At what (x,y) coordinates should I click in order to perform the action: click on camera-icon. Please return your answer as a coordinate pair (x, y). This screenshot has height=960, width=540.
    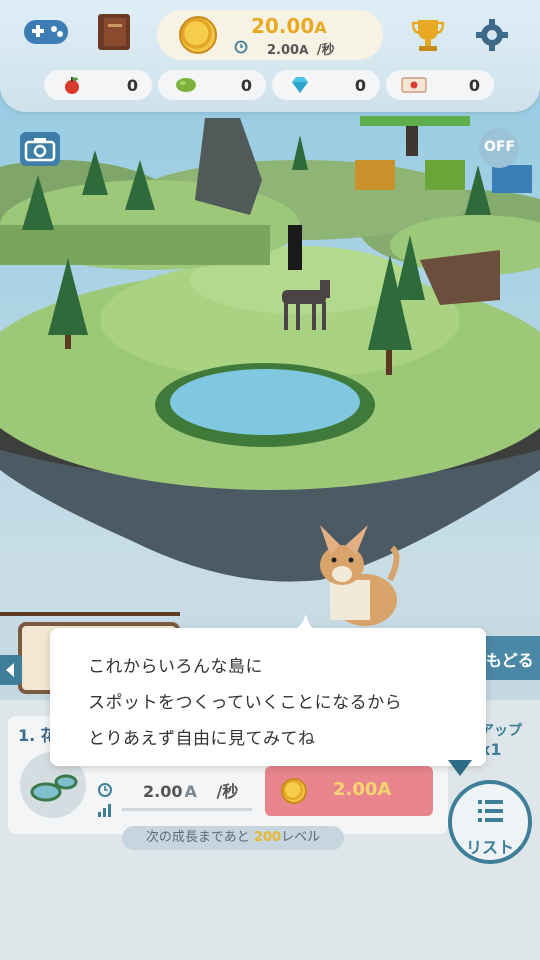
    Looking at the image, I should click on (40, 150).